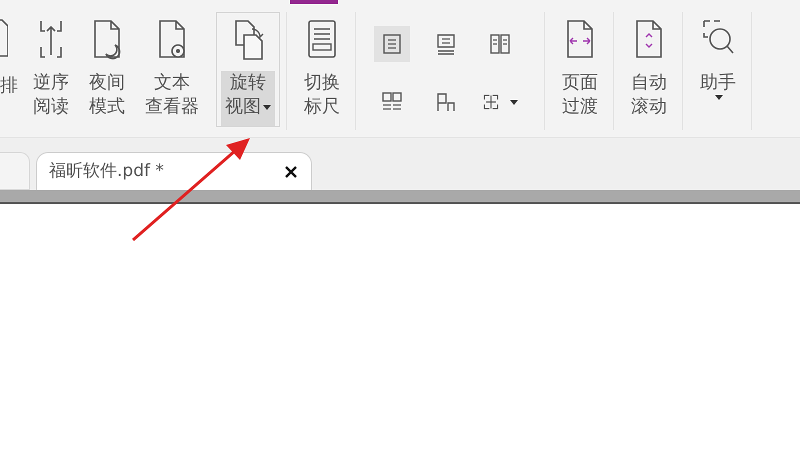 Image resolution: width=800 pixels, height=465 pixels. I want to click on ribbon-label: 排, so click(9, 86).